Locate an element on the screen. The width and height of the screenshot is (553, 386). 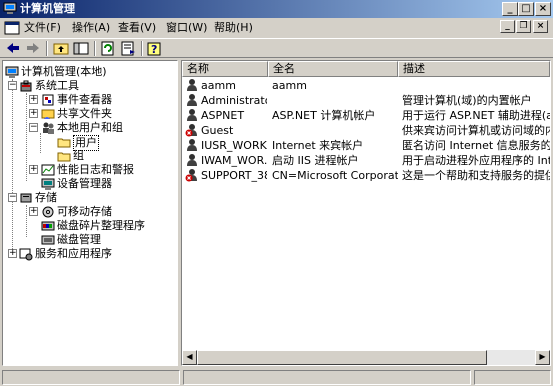
tree-node-label: 系统工具 is located at coordinates (57, 85).